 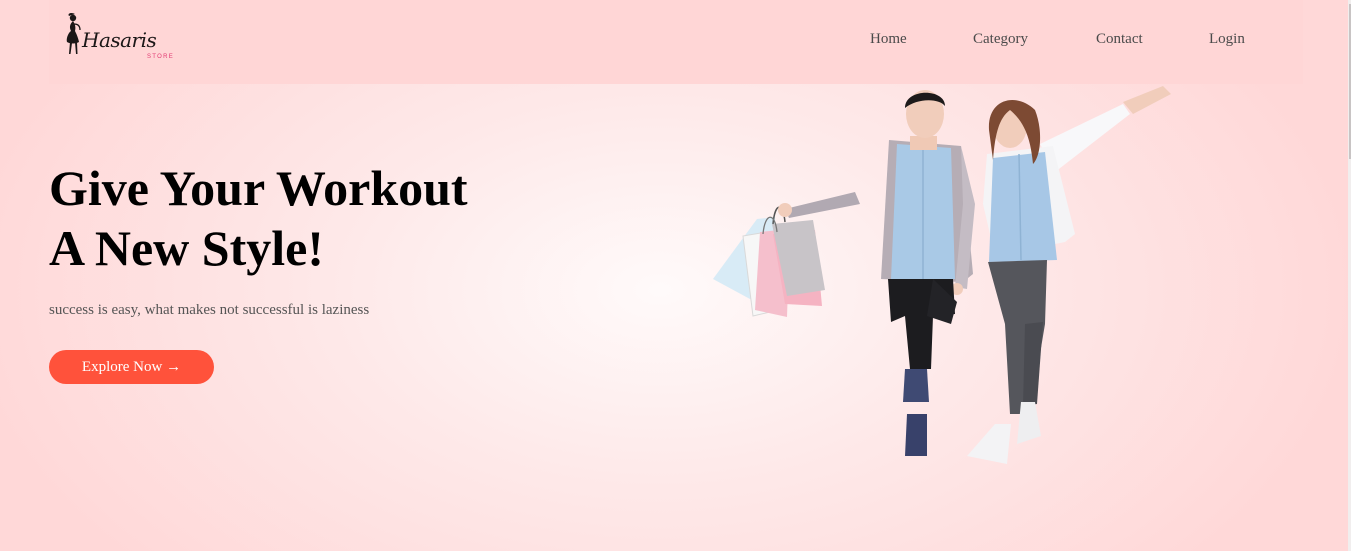 What do you see at coordinates (186, 248) in the screenshot?
I see `hero-title-line-2: A New Style!` at bounding box center [186, 248].